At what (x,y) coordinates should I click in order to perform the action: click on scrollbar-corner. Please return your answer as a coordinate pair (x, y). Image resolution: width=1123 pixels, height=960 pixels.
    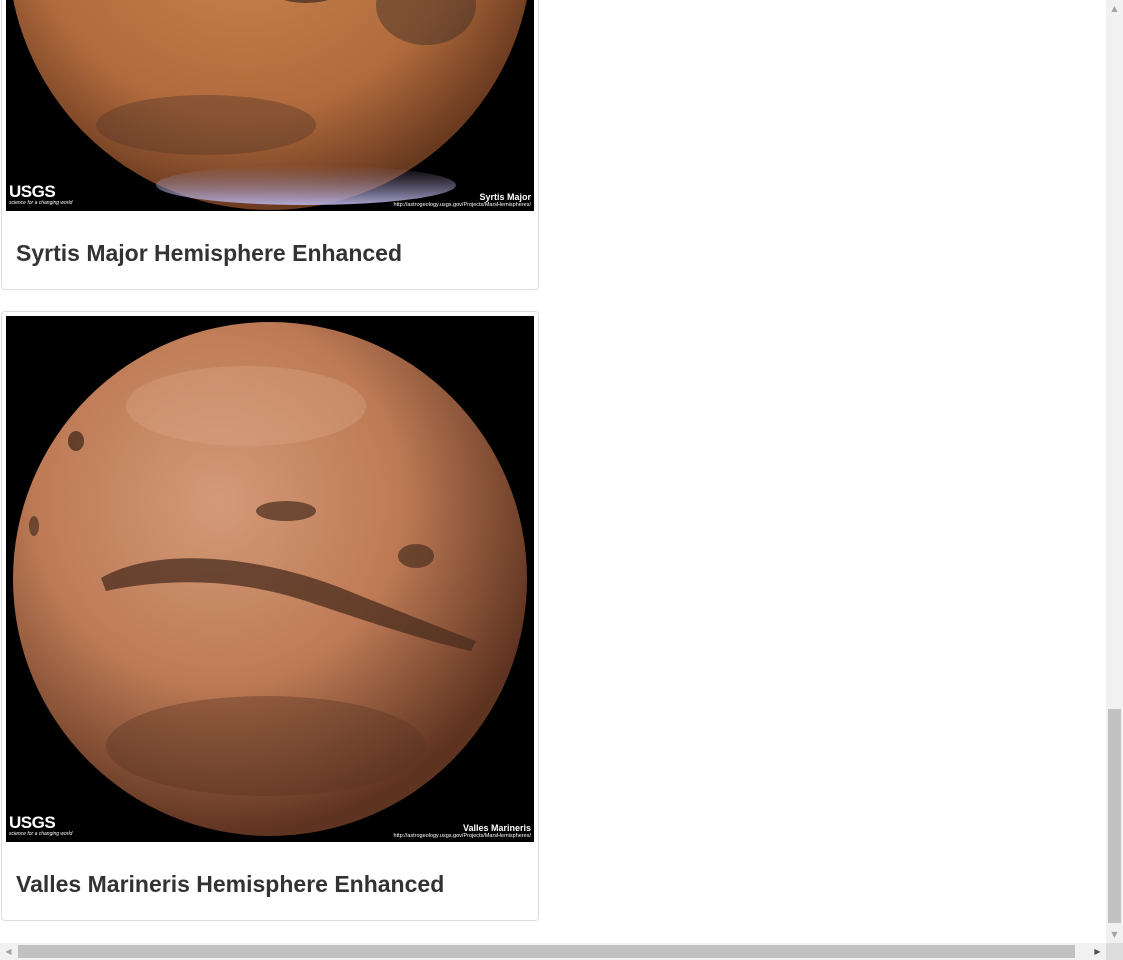
    Looking at the image, I should click on (1114, 951).